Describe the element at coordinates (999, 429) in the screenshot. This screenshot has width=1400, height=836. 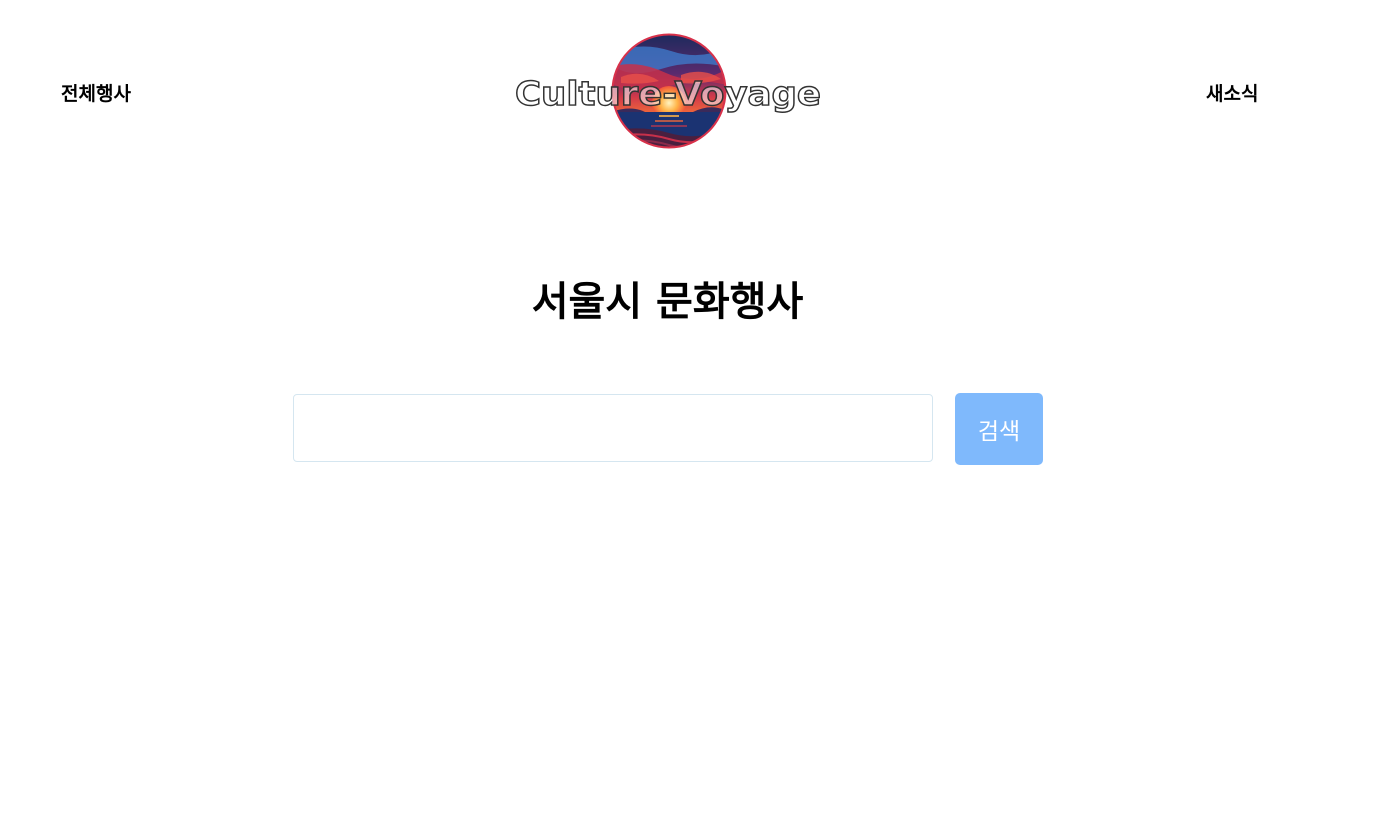
I see `search-button: 검색` at that location.